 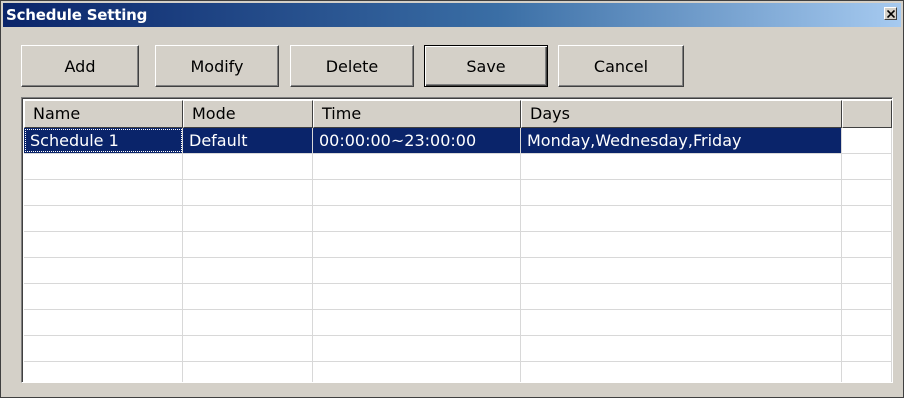 What do you see at coordinates (103, 140) in the screenshot?
I see `cell-name: Schedule 1` at bounding box center [103, 140].